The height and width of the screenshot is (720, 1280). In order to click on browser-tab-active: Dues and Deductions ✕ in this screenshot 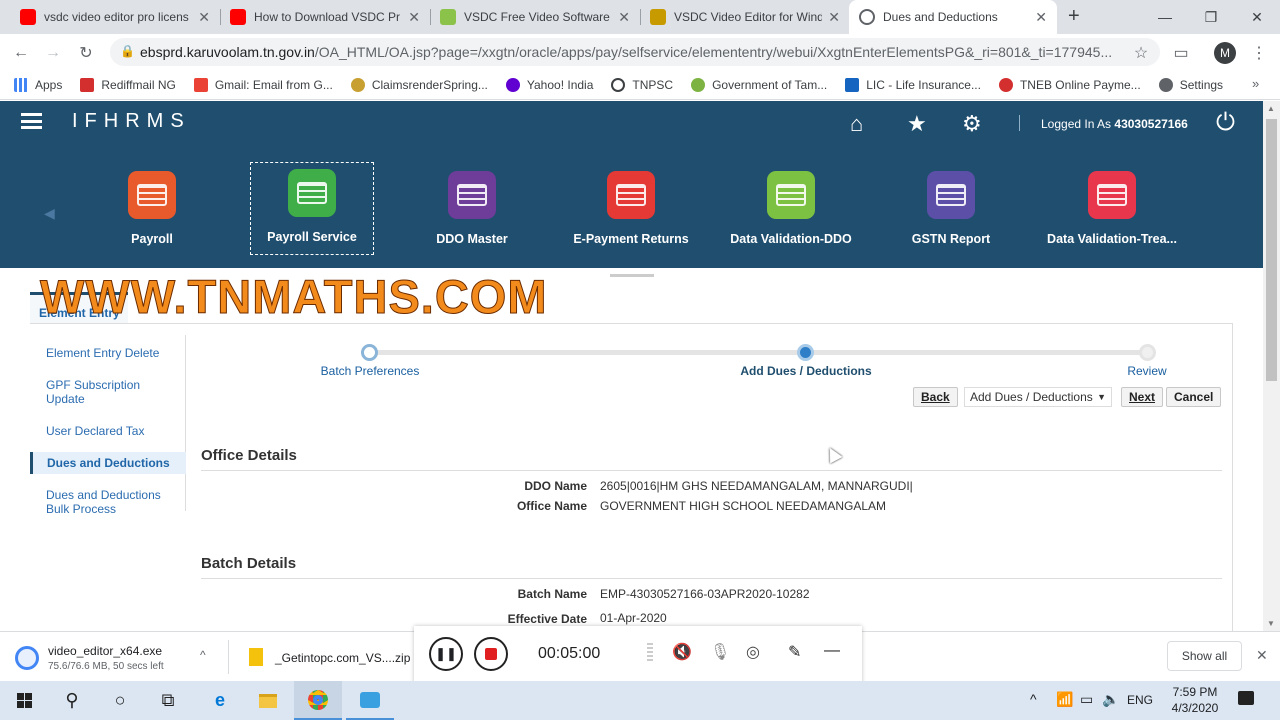, I will do `click(953, 17)`.